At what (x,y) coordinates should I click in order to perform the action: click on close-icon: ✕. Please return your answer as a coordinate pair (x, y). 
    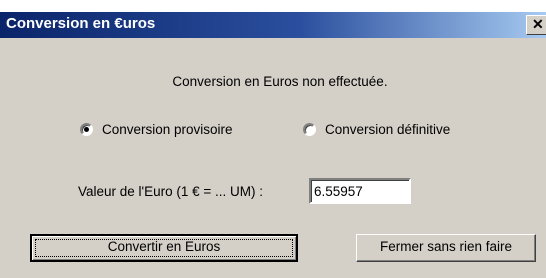
    Looking at the image, I should click on (538, 24).